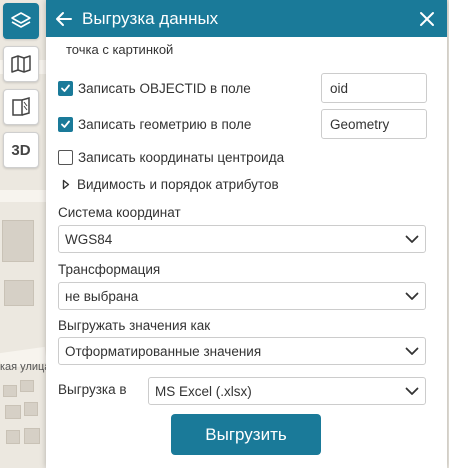  I want to click on panel-header: Выгрузка данных, so click(246, 18).